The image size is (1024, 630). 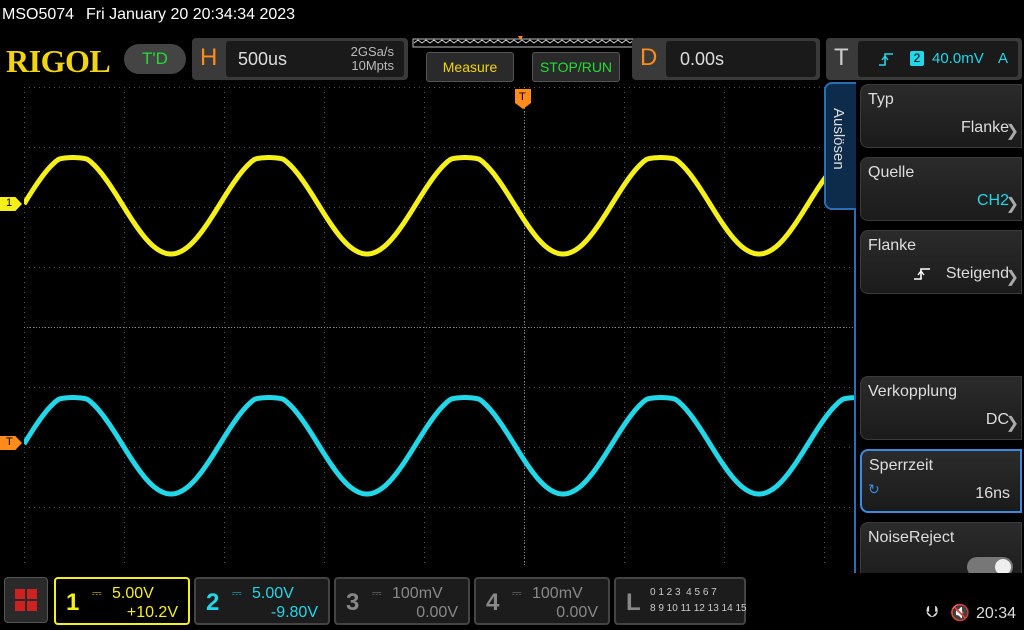 I want to click on delay-value: 0.00s, so click(x=702, y=59).